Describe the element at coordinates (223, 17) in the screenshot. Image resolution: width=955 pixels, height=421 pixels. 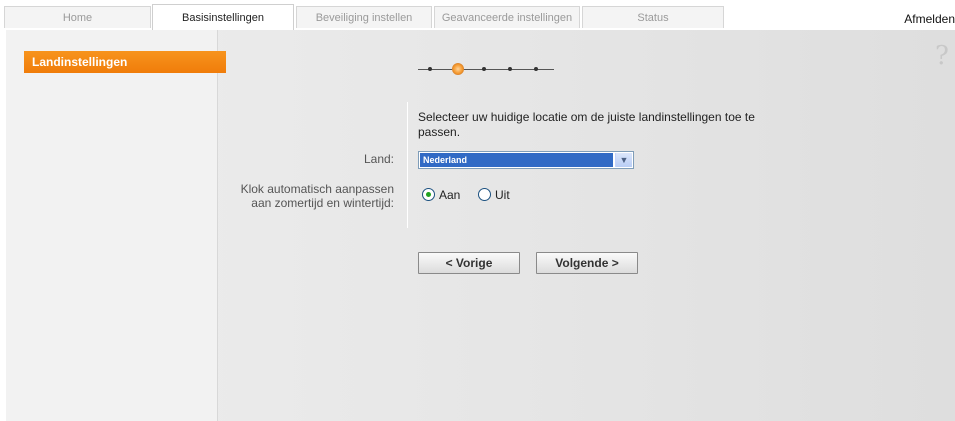
I see `tab-basisinstellingen: Basisinstellingen` at that location.